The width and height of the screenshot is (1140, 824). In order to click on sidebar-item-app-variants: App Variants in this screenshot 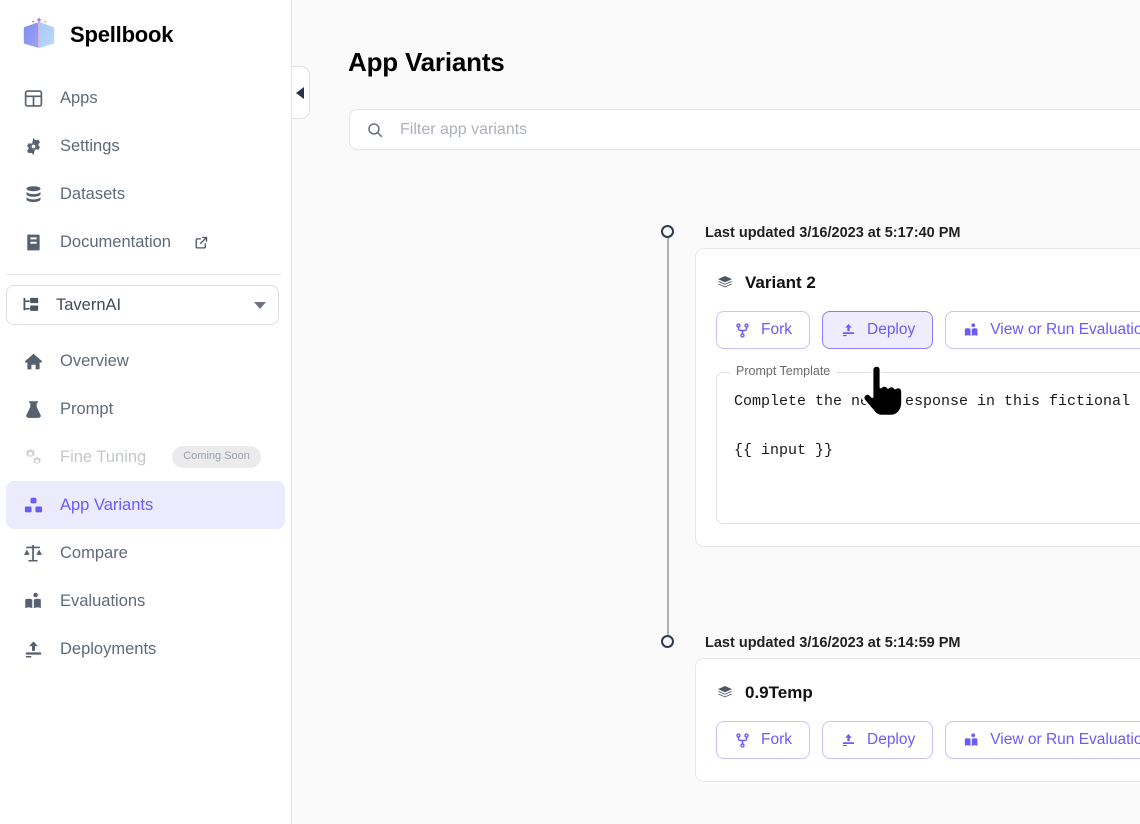, I will do `click(145, 505)`.